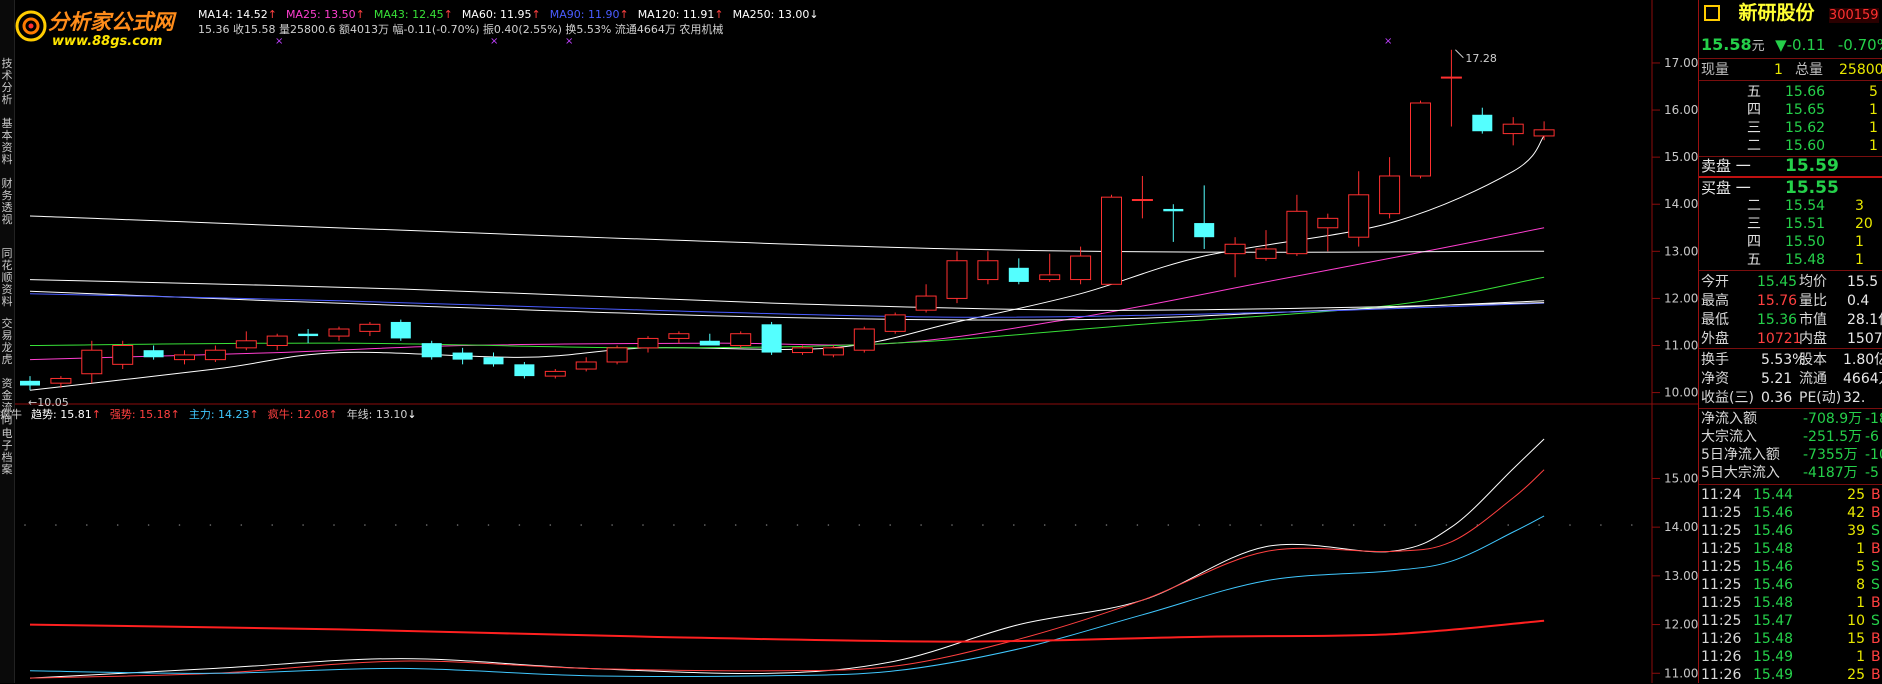 This screenshot has height=684, width=1882. What do you see at coordinates (1791, 379) in the screenshot?
I see `fundamentals-row: 净资5.21流通4664万` at bounding box center [1791, 379].